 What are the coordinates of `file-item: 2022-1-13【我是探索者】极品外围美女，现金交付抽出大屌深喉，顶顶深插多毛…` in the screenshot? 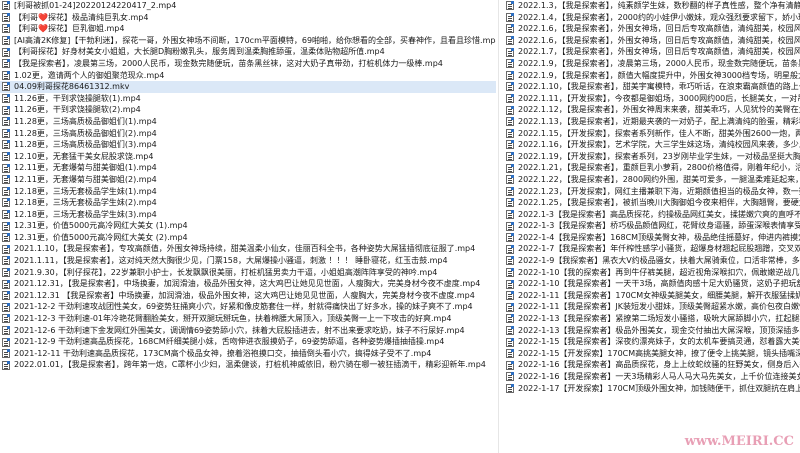 It's located at (652, 331).